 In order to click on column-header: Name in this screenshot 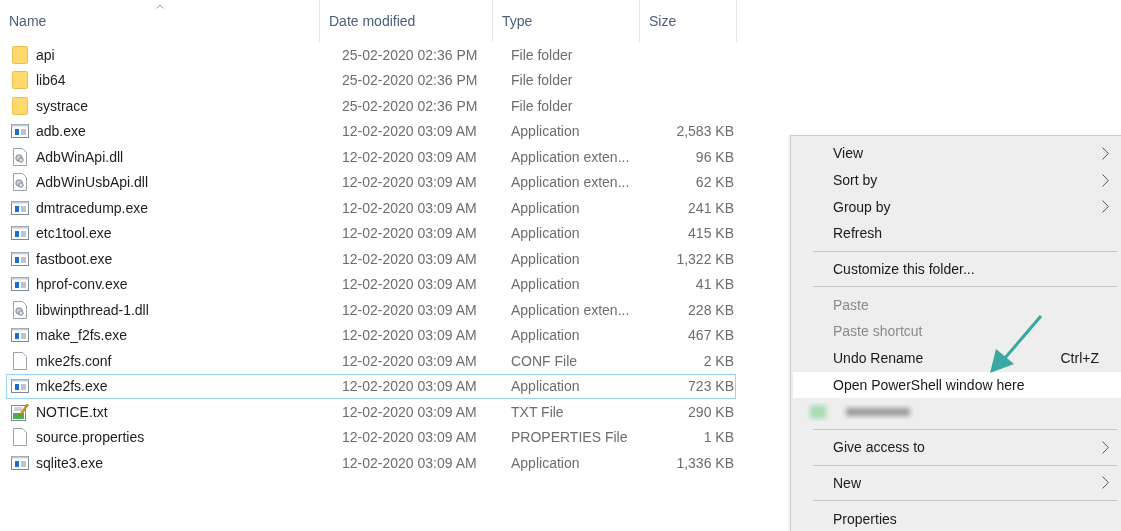, I will do `click(160, 21)`.